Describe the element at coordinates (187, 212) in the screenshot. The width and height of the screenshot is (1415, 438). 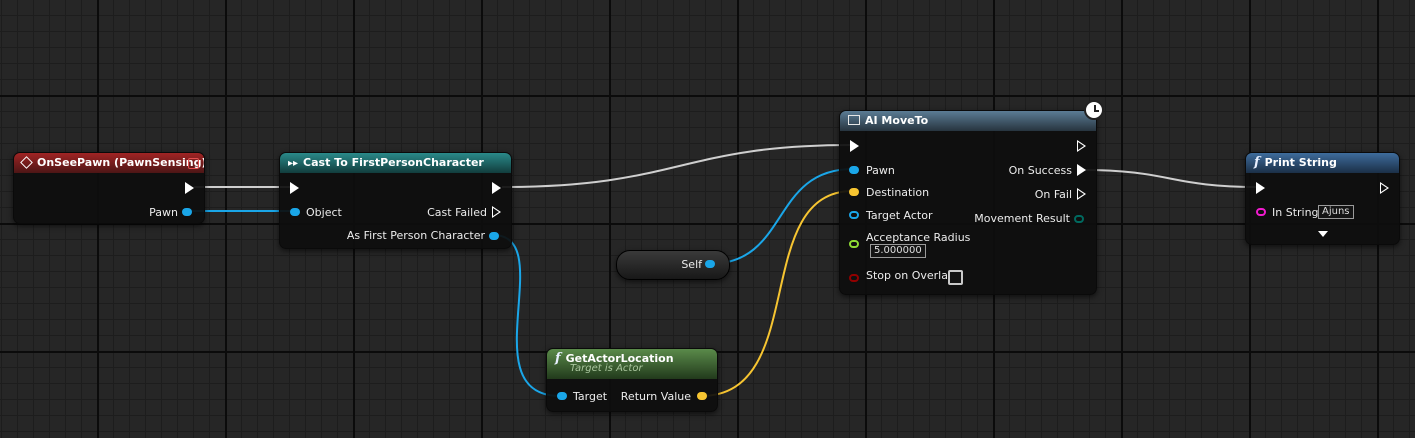
I see `on-see-pawn-pawn-pin` at that location.